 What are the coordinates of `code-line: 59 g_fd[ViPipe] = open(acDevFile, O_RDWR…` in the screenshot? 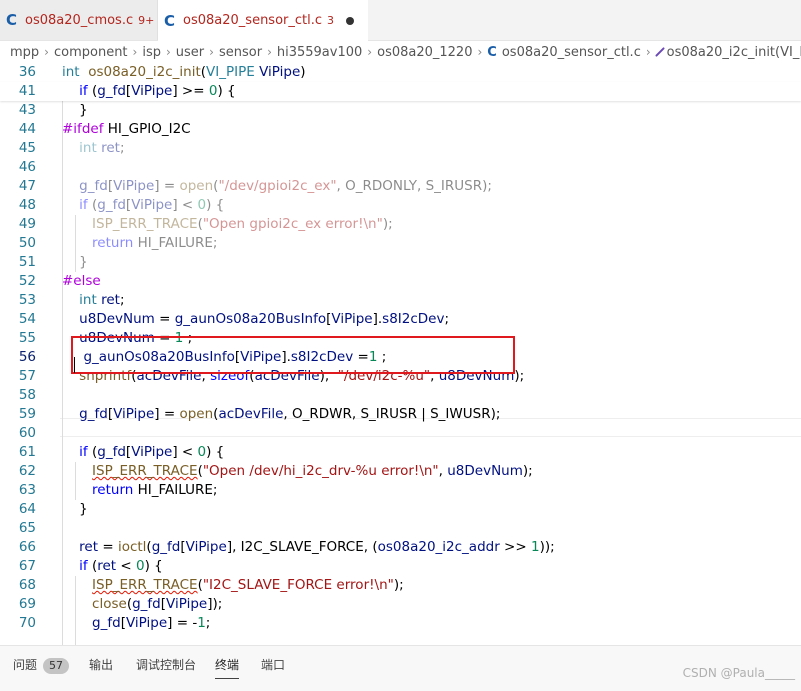 It's located at (400, 414).